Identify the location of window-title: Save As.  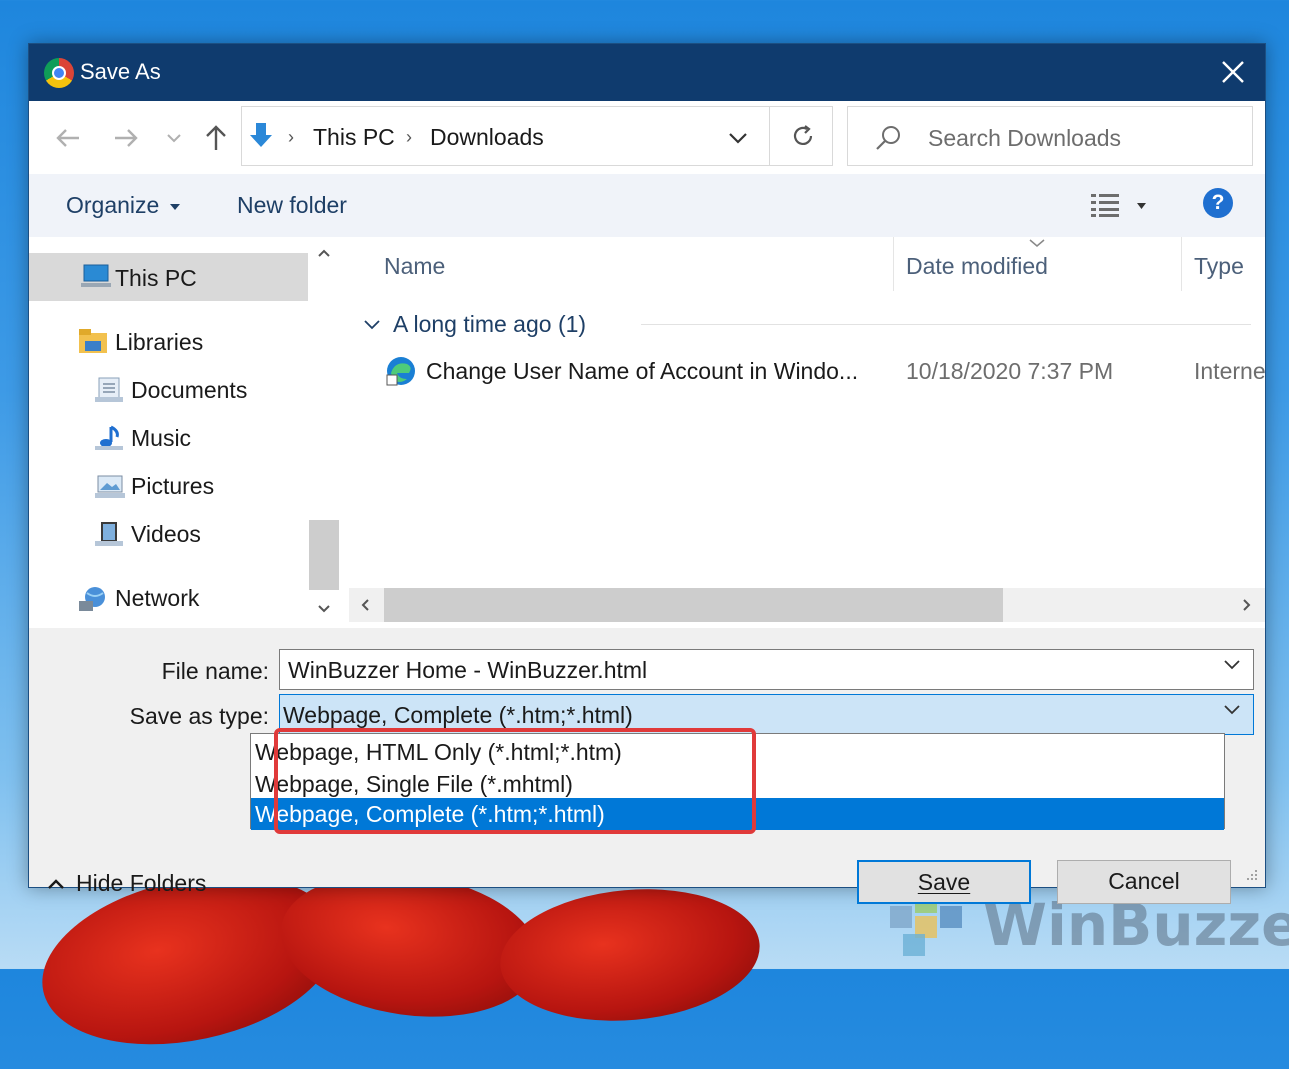
(120, 71).